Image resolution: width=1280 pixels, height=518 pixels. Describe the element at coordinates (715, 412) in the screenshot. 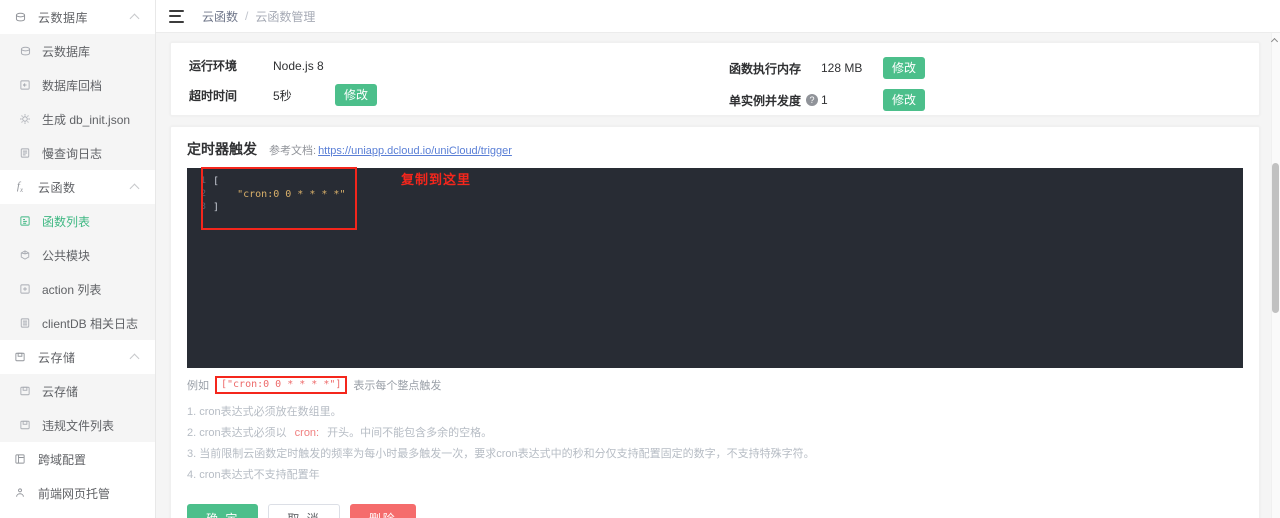

I see `cron-note-1: 1. cron表达式必须放在数组里。` at that location.